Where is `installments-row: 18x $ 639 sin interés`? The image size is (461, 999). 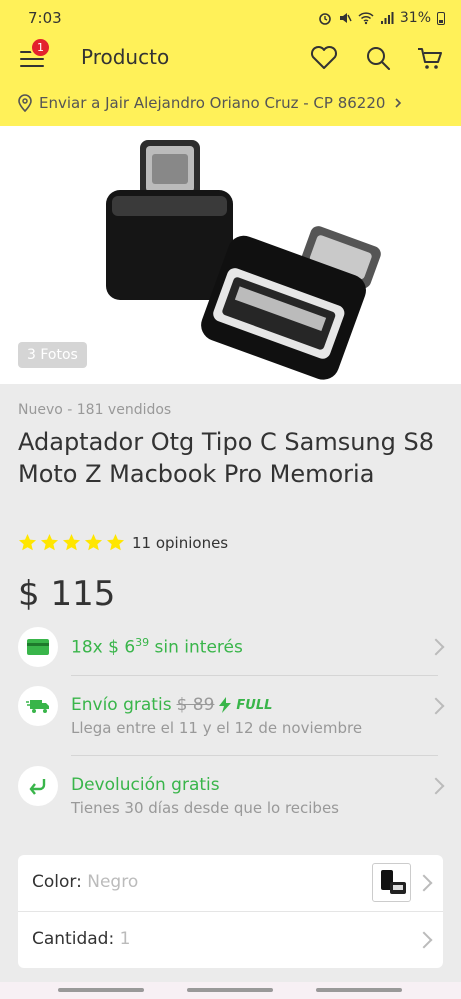
installments-row: 18x $ 639 sin interés is located at coordinates (230, 647).